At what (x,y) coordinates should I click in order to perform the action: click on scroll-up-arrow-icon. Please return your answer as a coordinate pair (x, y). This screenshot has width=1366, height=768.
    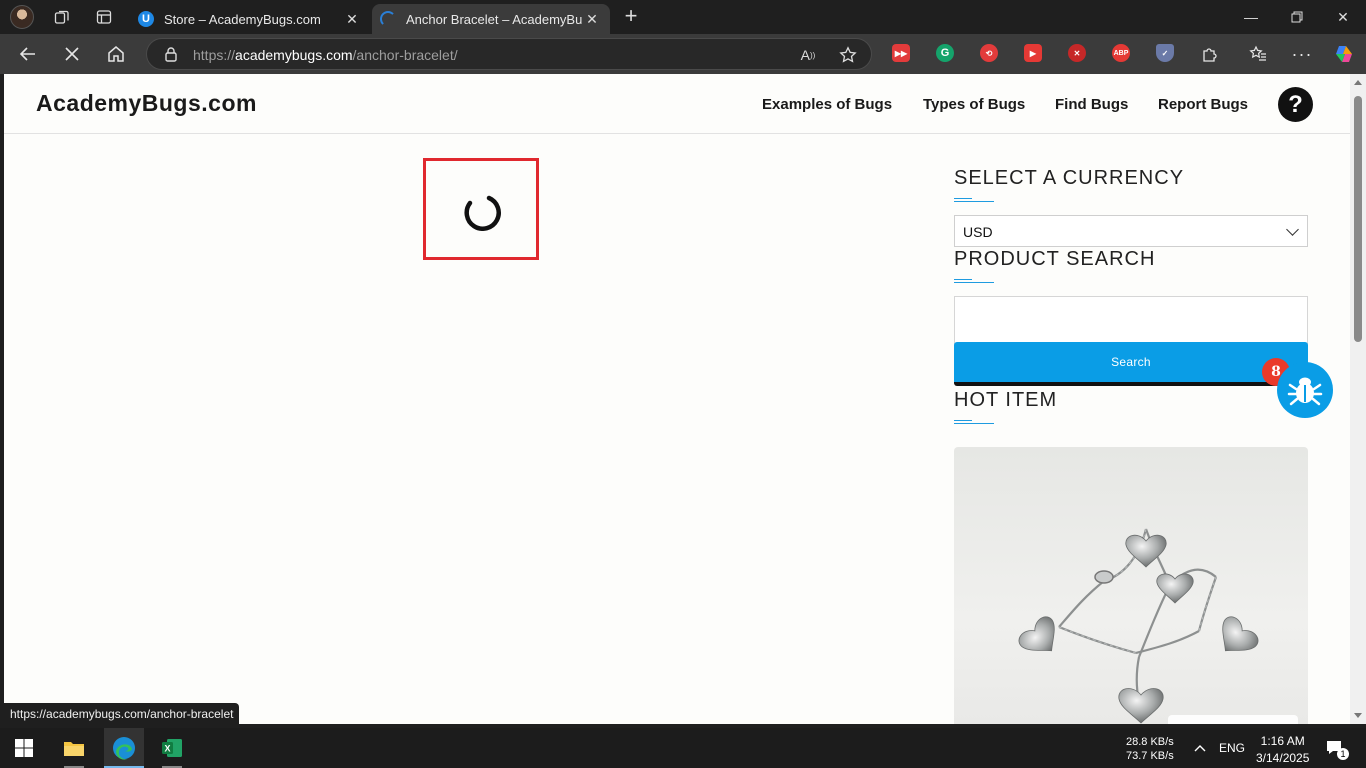
    Looking at the image, I should click on (1358, 82).